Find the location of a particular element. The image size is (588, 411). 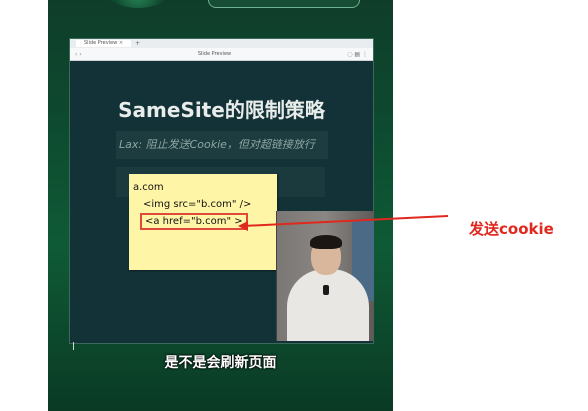

top-tag is located at coordinates (284, 4).